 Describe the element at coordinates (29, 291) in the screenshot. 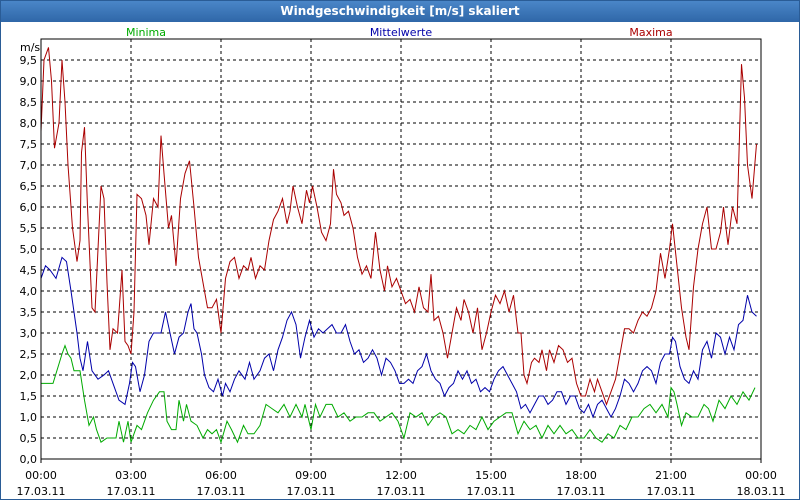

I see `y-tick-label: 4,0` at that location.